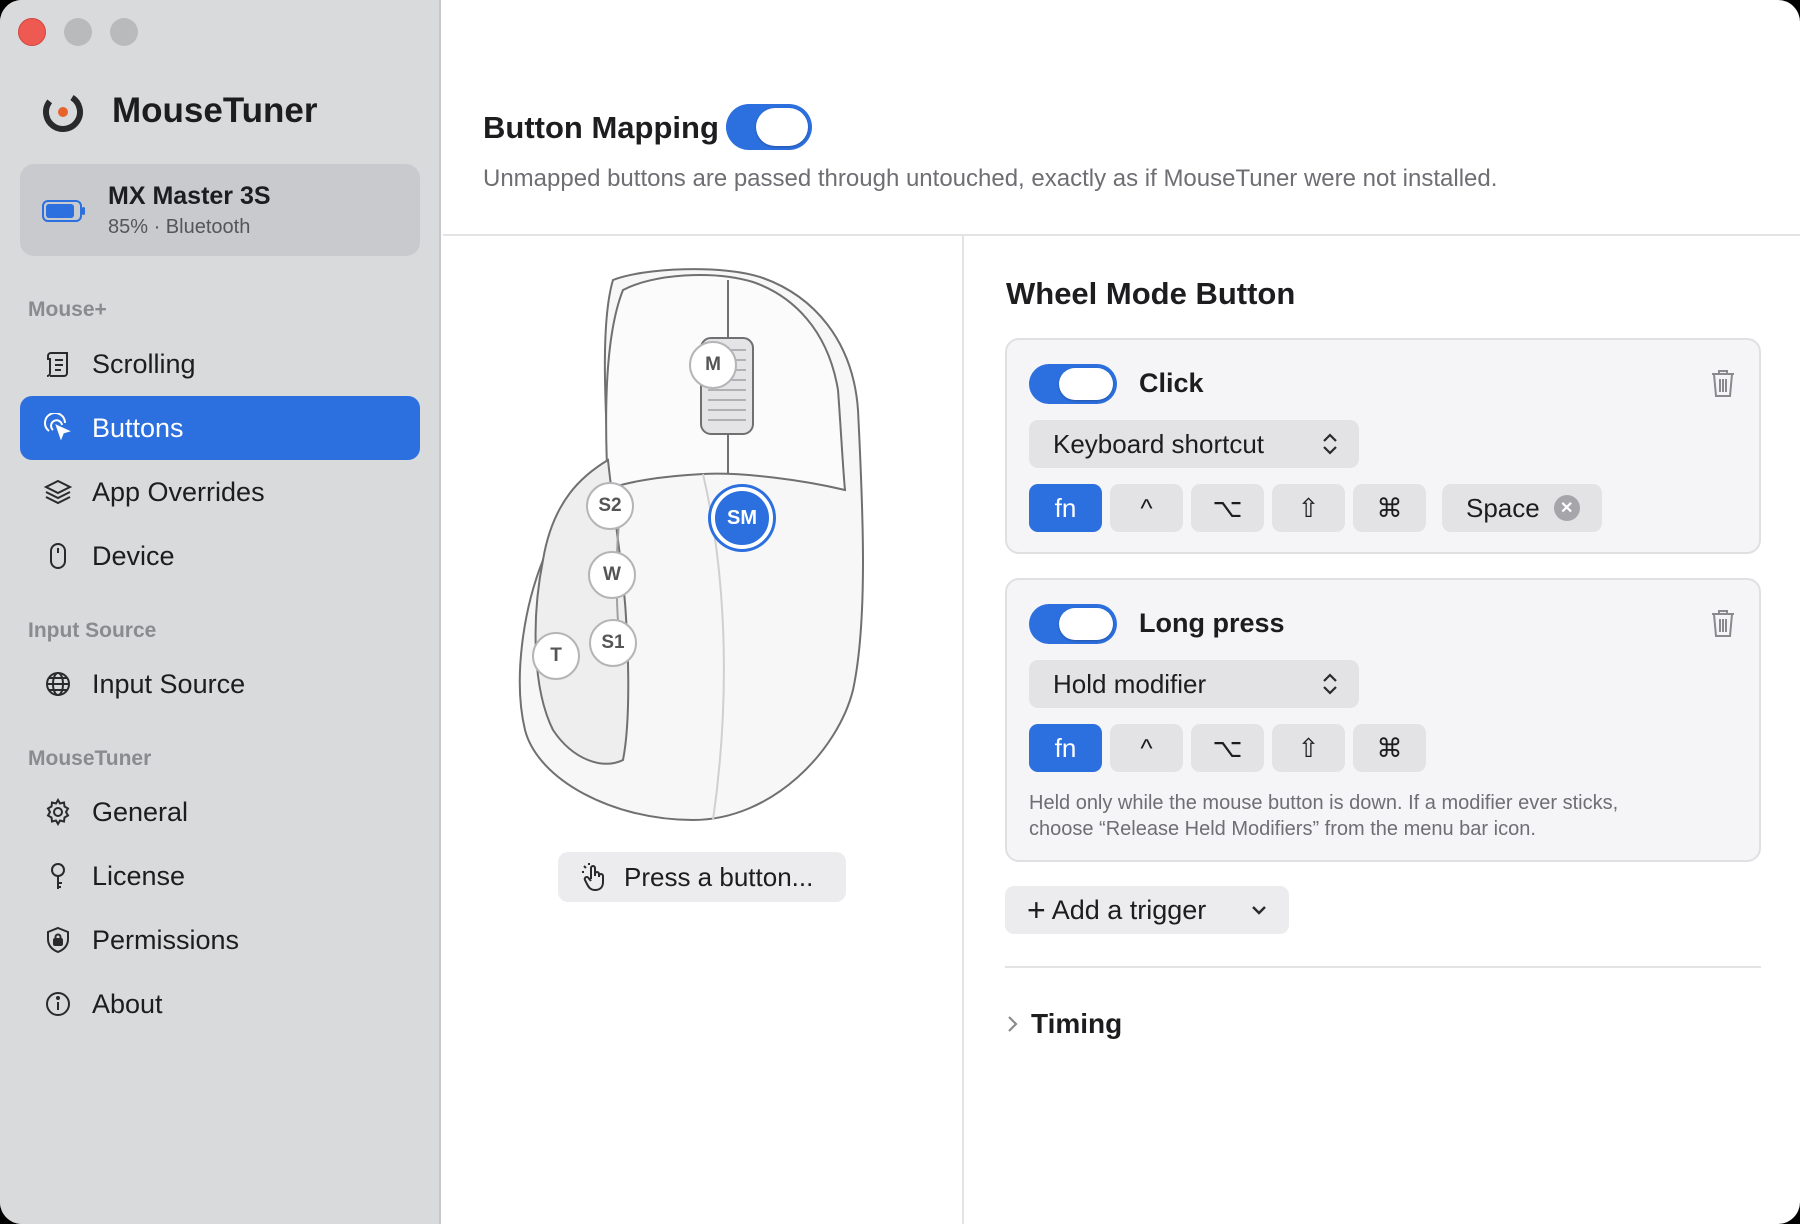  I want to click on add-trigger-label: Add a trigger, so click(1129, 909).